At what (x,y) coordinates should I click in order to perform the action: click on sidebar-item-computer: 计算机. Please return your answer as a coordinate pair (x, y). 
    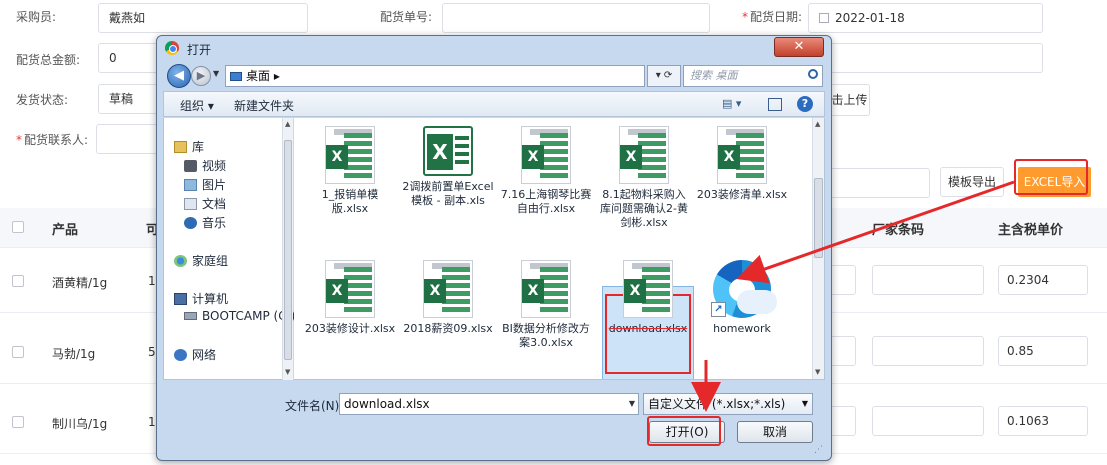
    Looking at the image, I should click on (201, 298).